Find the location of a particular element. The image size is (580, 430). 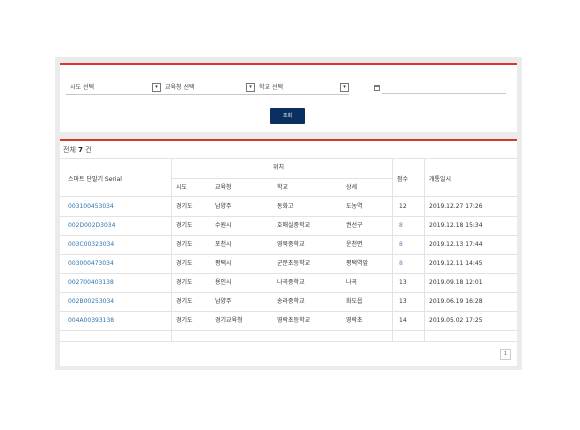

region-select: 시도 선택 ▾ is located at coordinates (113, 88).